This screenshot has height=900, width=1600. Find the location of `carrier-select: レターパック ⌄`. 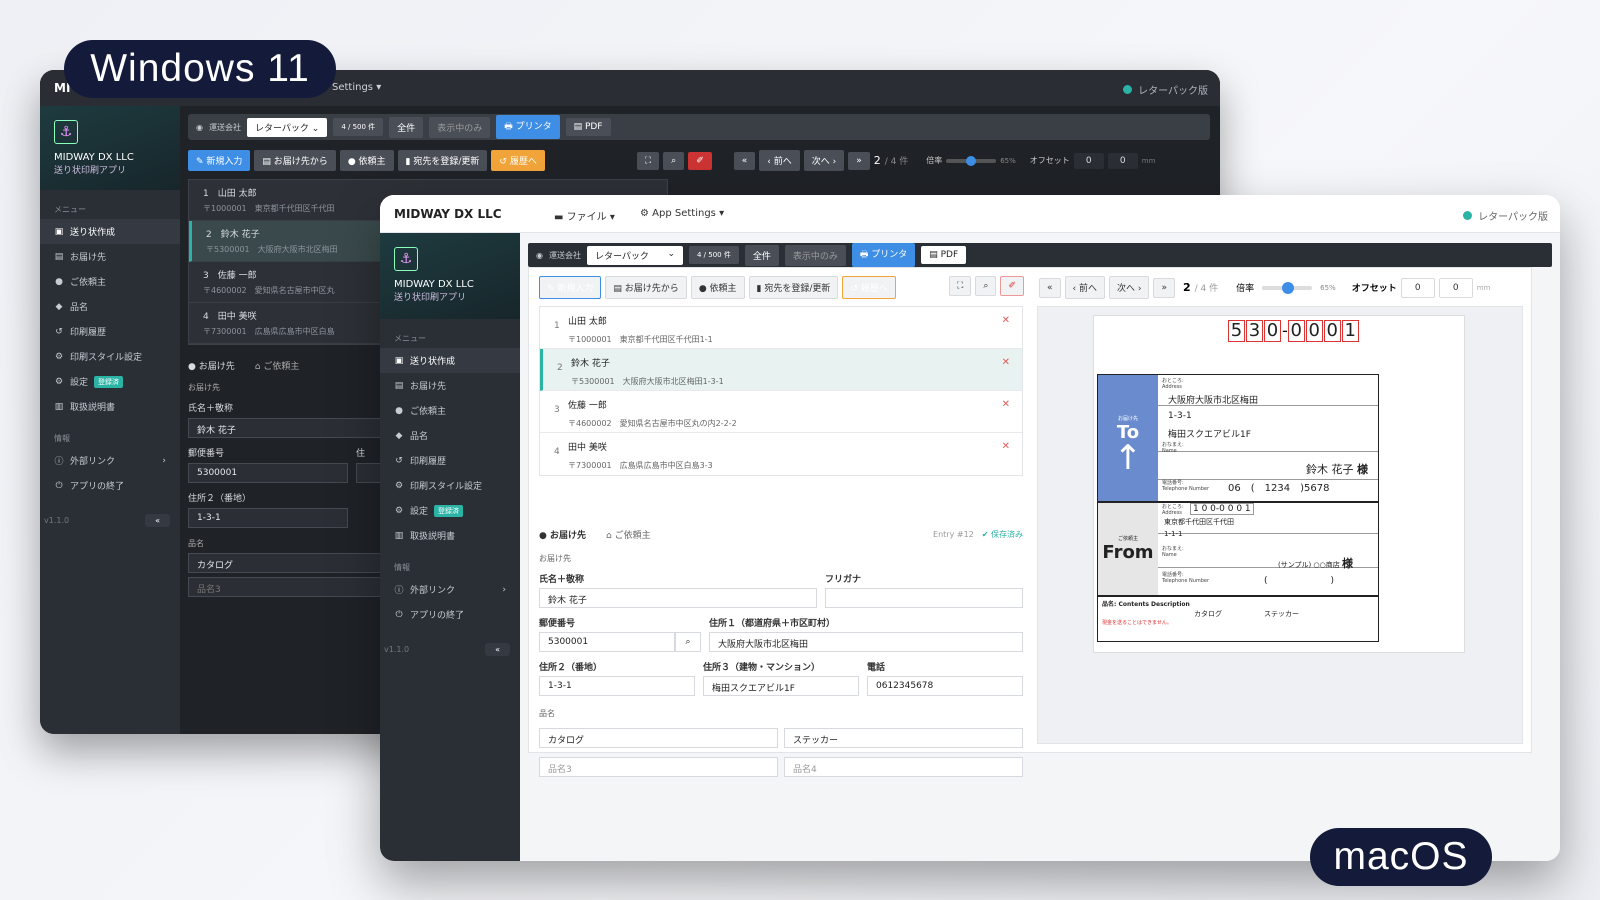

carrier-select: レターパック ⌄ is located at coordinates (634, 255).